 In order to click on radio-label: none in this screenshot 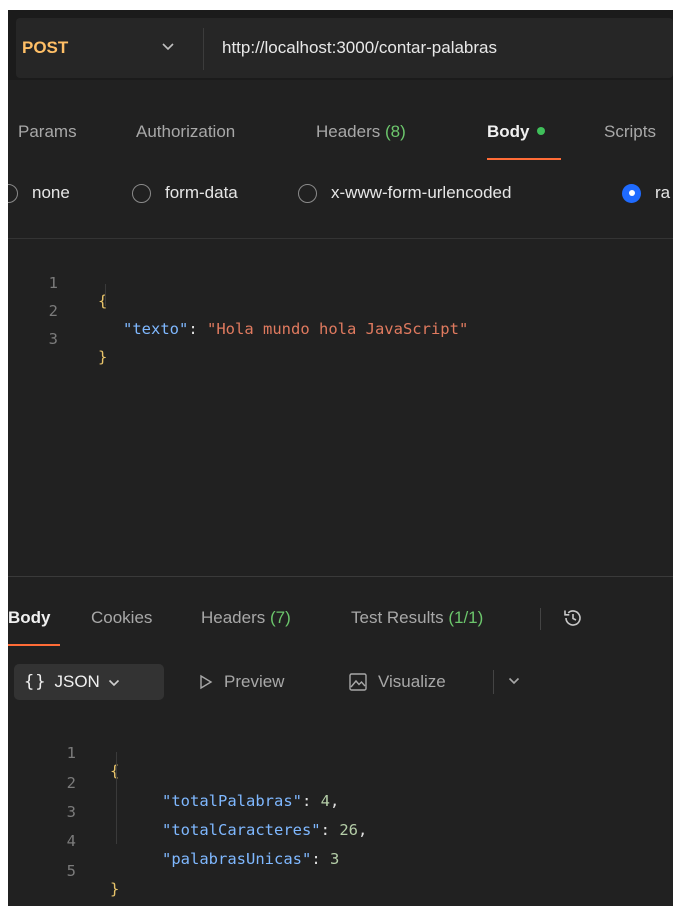, I will do `click(51, 192)`.